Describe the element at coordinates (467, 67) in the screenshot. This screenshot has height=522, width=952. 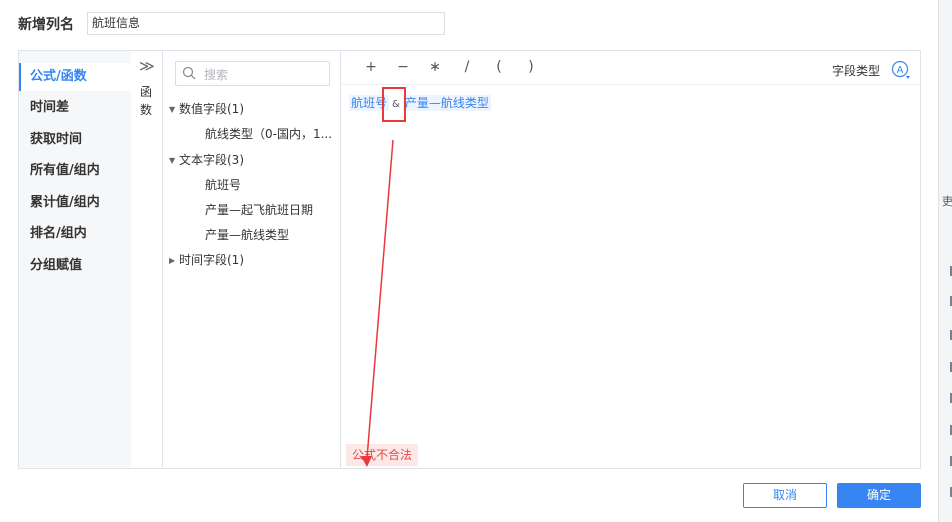
I see `divide-button: /` at that location.